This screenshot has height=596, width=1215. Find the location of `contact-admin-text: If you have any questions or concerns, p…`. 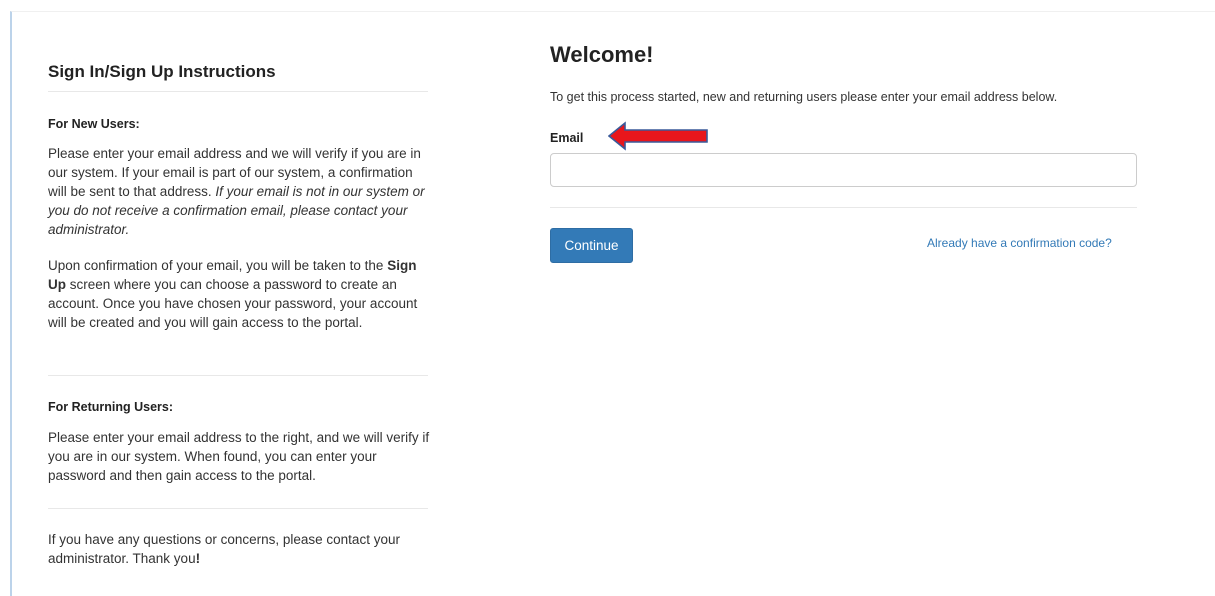

contact-admin-text: If you have any questions or concerns, p… is located at coordinates (224, 549).